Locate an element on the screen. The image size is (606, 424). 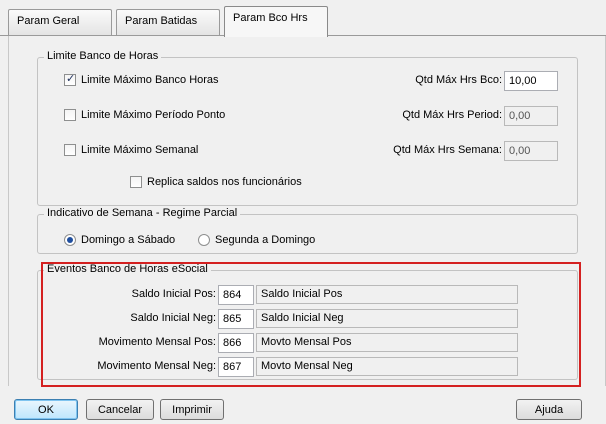
qtd-max-bco-label: Qtd Máx Hrs Bco: is located at coordinates (458, 80).